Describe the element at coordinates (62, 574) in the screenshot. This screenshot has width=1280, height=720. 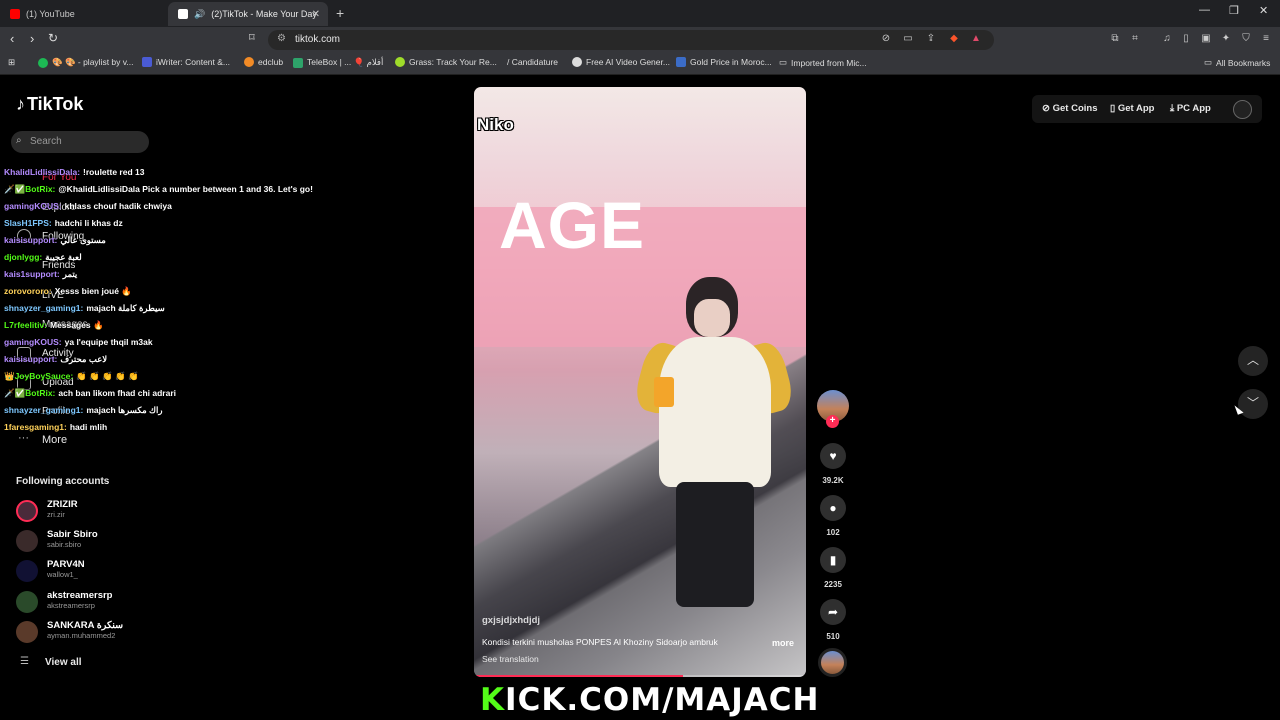
I see `account-handle: wallow1_` at that location.